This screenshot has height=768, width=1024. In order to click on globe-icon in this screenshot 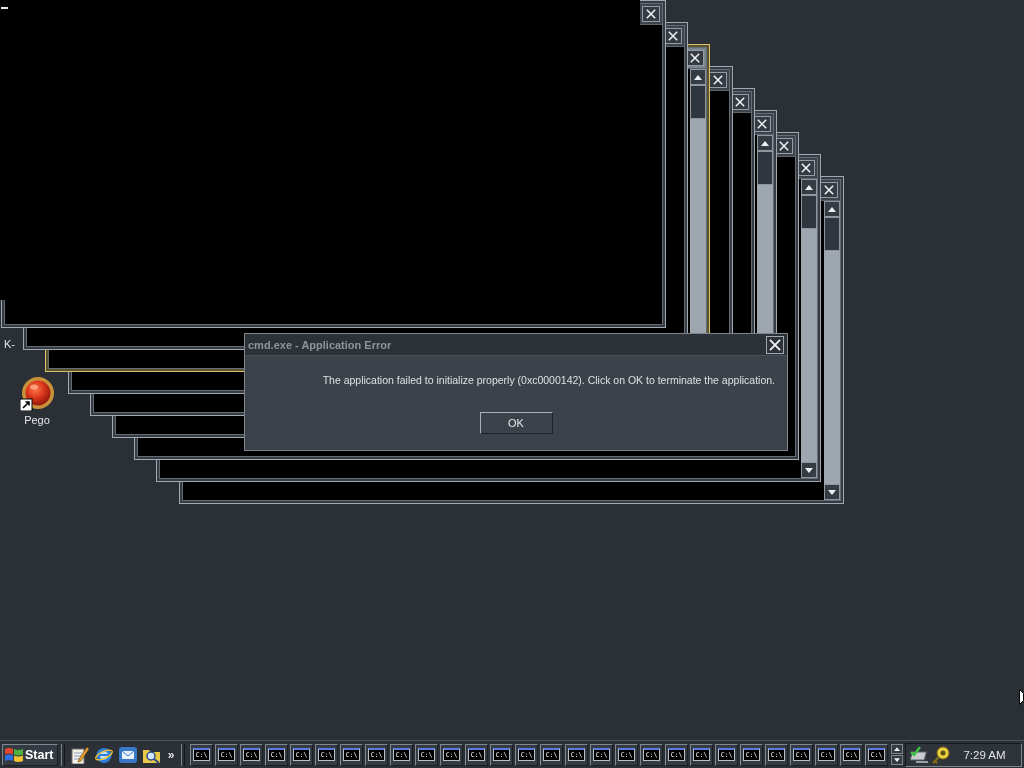, I will do `click(104, 754)`.